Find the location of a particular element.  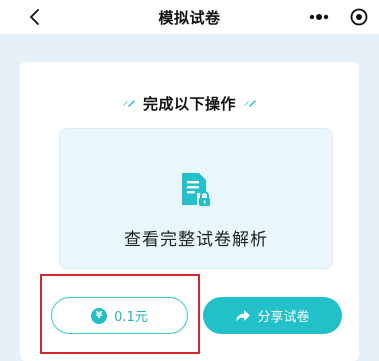

left-decoration-icon is located at coordinates (128, 103).